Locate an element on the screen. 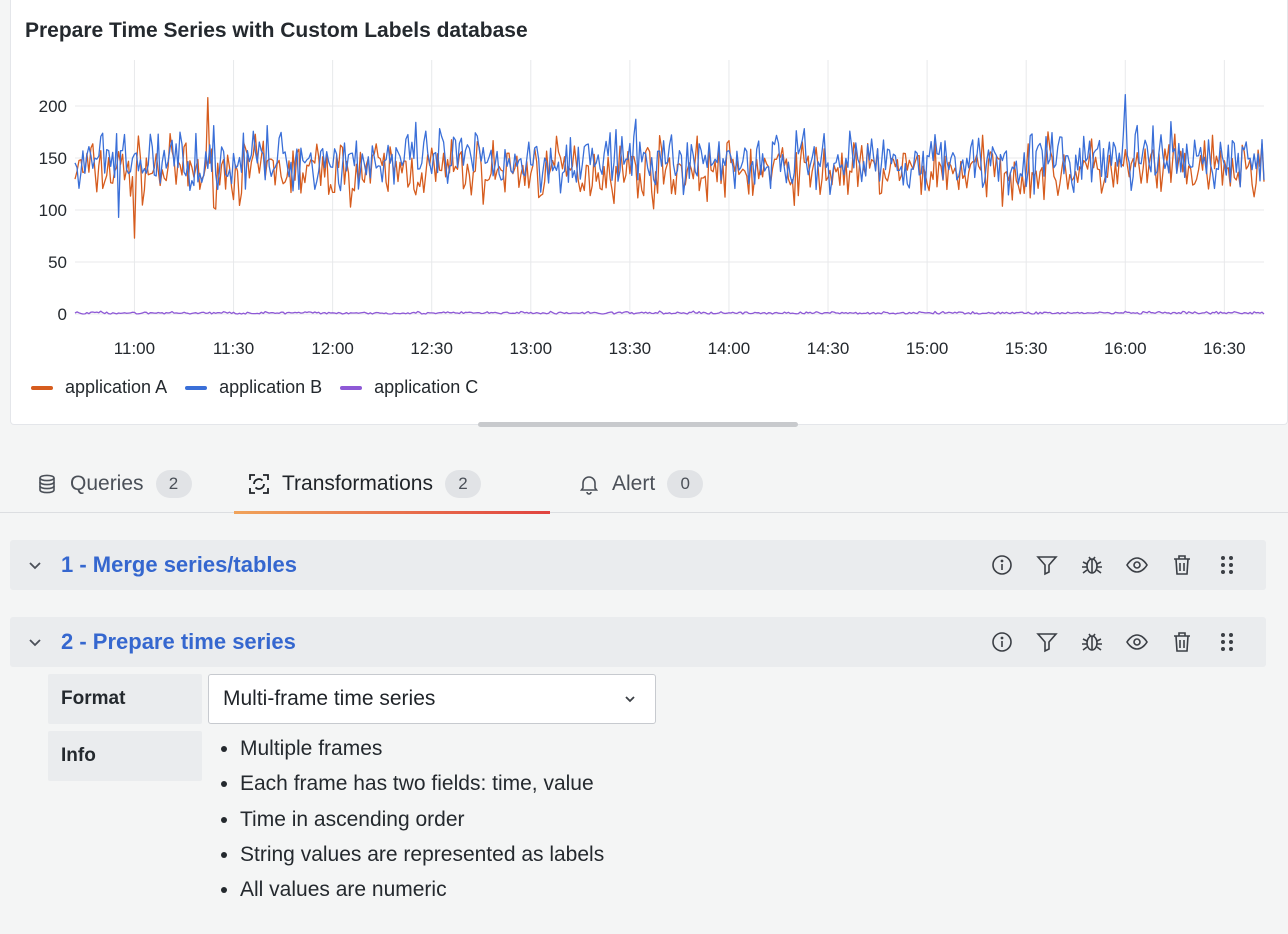 Image resolution: width=1288 pixels, height=934 pixels. legend-label: application A is located at coordinates (116, 387).